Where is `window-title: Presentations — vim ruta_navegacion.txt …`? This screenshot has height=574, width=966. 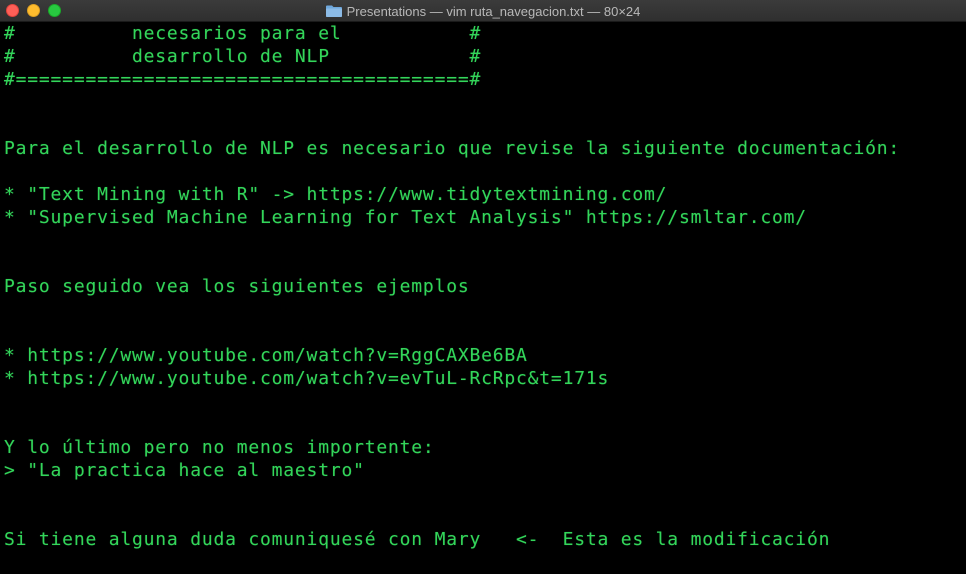
window-title: Presentations — vim ruta_navegacion.txt … is located at coordinates (493, 11).